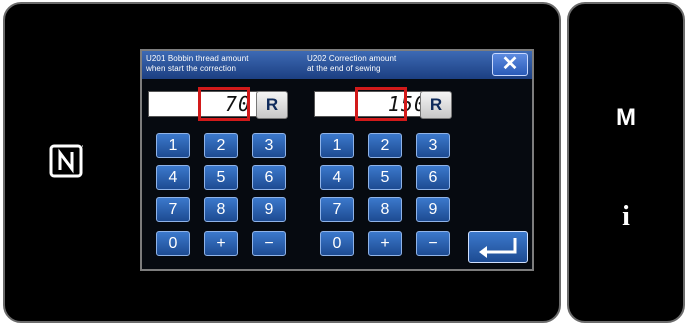 The image size is (688, 327). I want to click on close-button: ✕, so click(510, 64).